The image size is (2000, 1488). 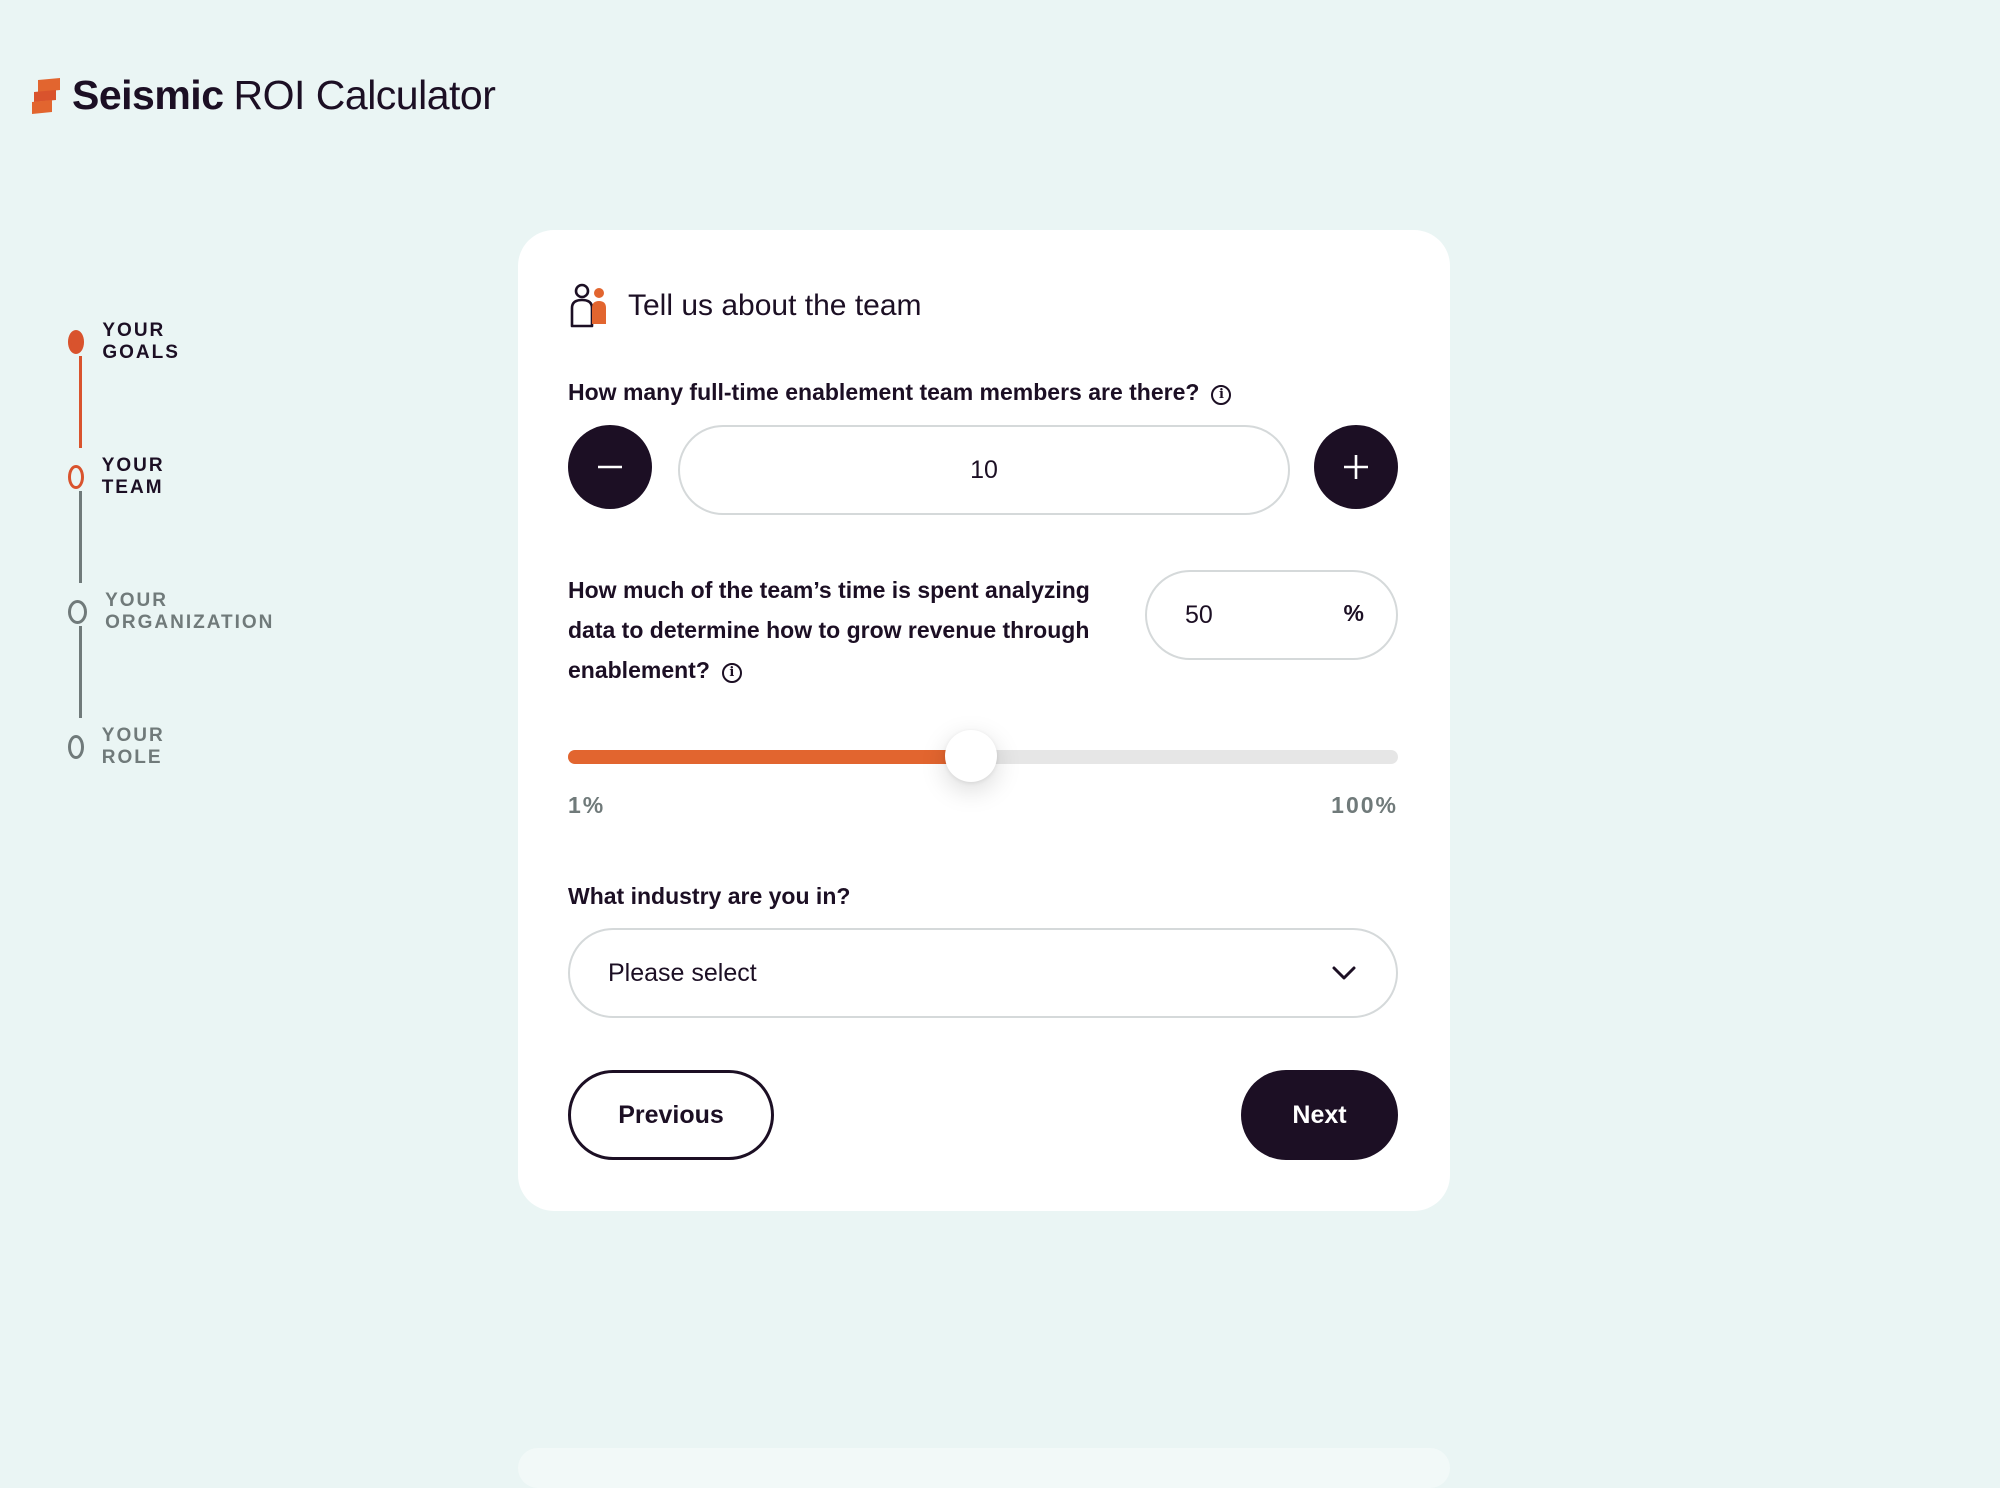 What do you see at coordinates (983, 896) in the screenshot?
I see `industry-question: What industry are you in?` at bounding box center [983, 896].